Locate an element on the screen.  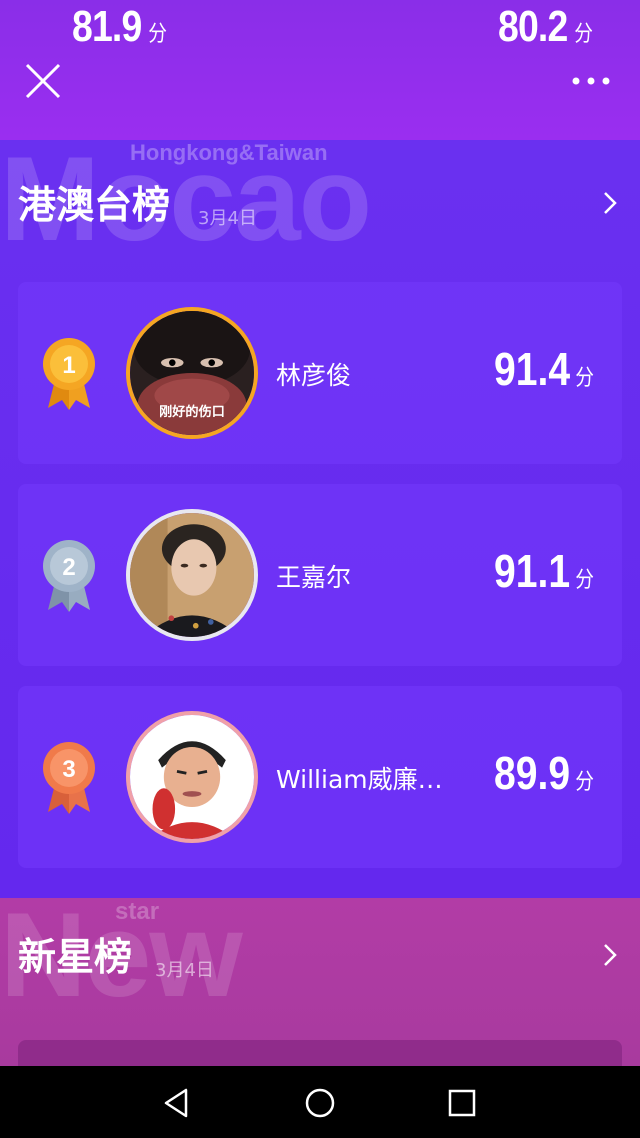
artist-name-1: 林彦俊 is located at coordinates (314, 375).